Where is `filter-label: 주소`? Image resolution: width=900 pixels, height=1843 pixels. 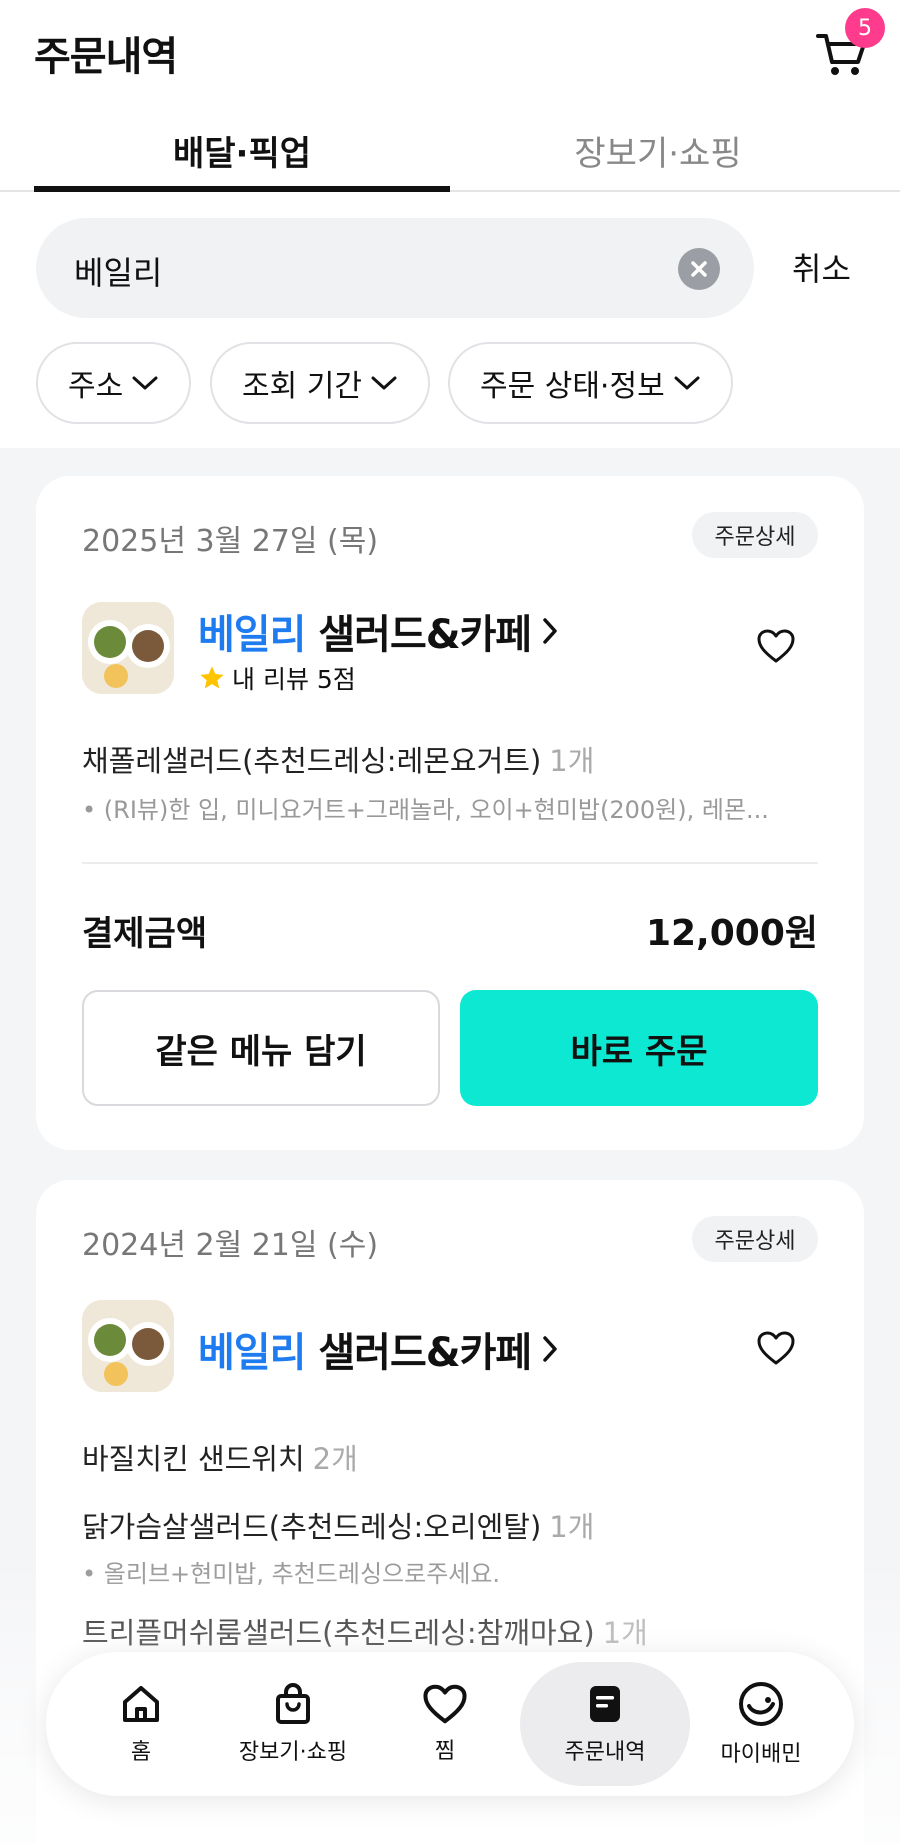 filter-label: 주소 is located at coordinates (96, 386).